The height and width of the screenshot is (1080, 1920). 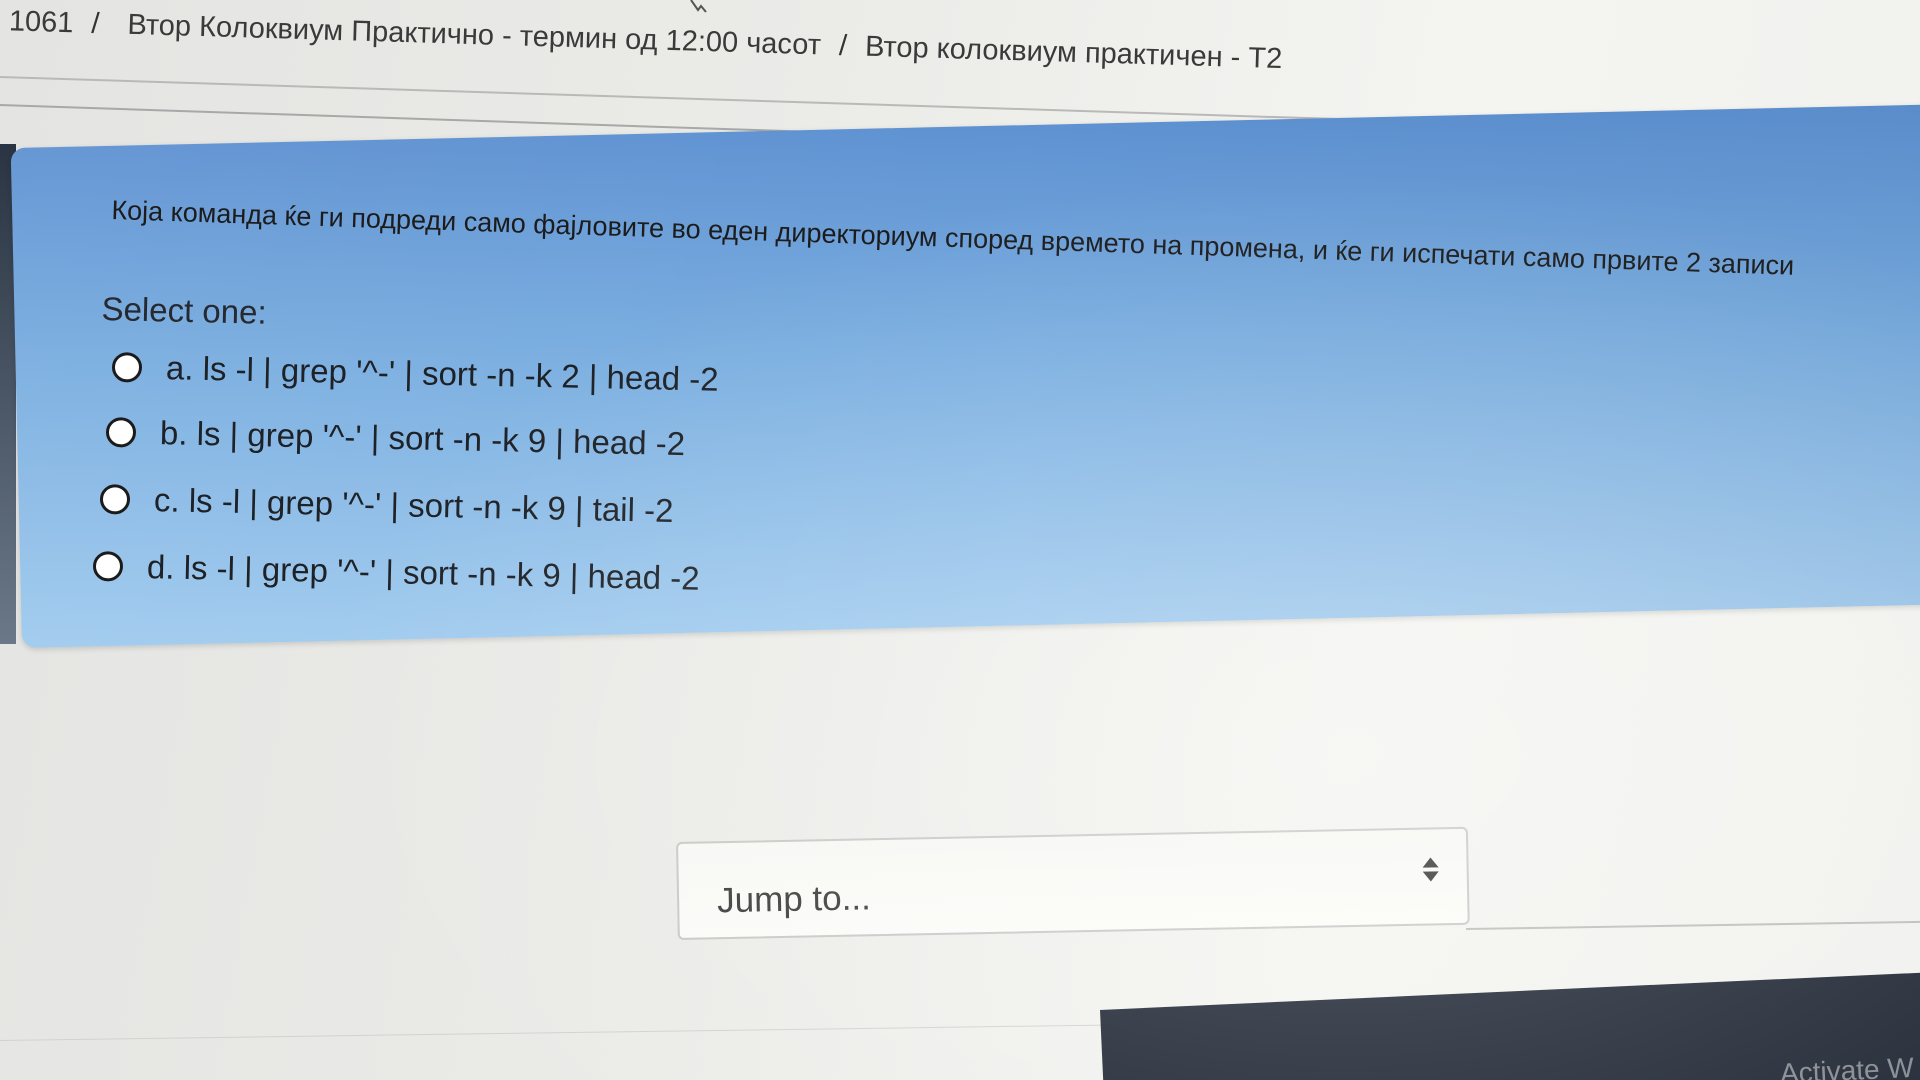 I want to click on footer-divider, so click(x=1693, y=925).